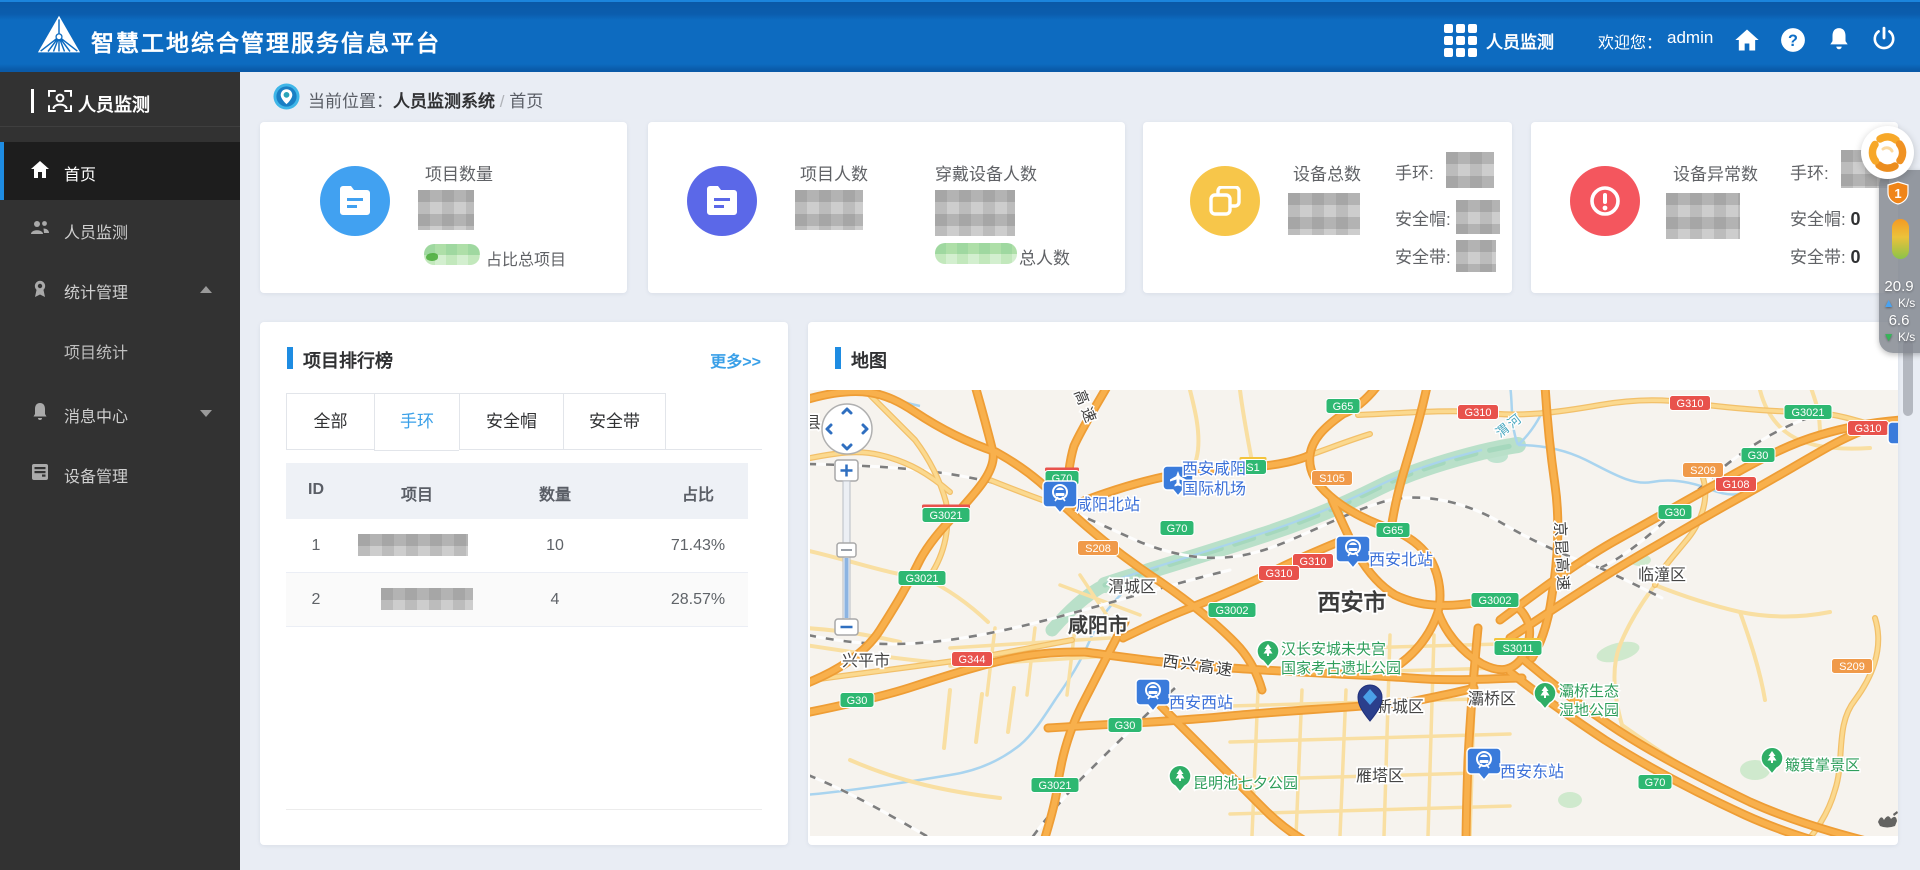  I want to click on svg-text: 汉长安城未央宫, so click(1333, 649).